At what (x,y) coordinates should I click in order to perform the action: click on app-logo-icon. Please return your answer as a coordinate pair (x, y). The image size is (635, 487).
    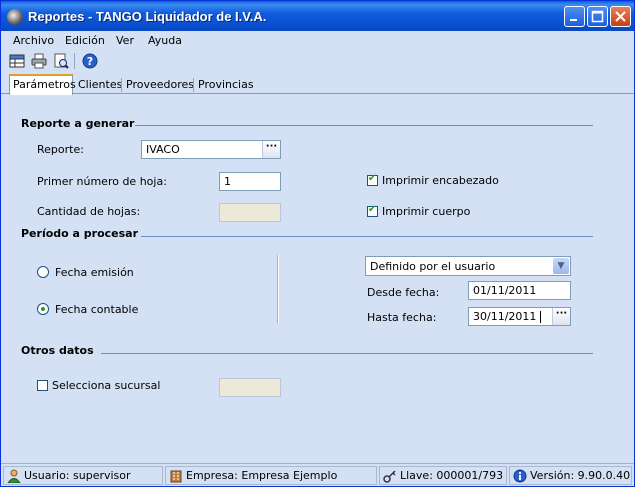
    Looking at the image, I should click on (15, 17).